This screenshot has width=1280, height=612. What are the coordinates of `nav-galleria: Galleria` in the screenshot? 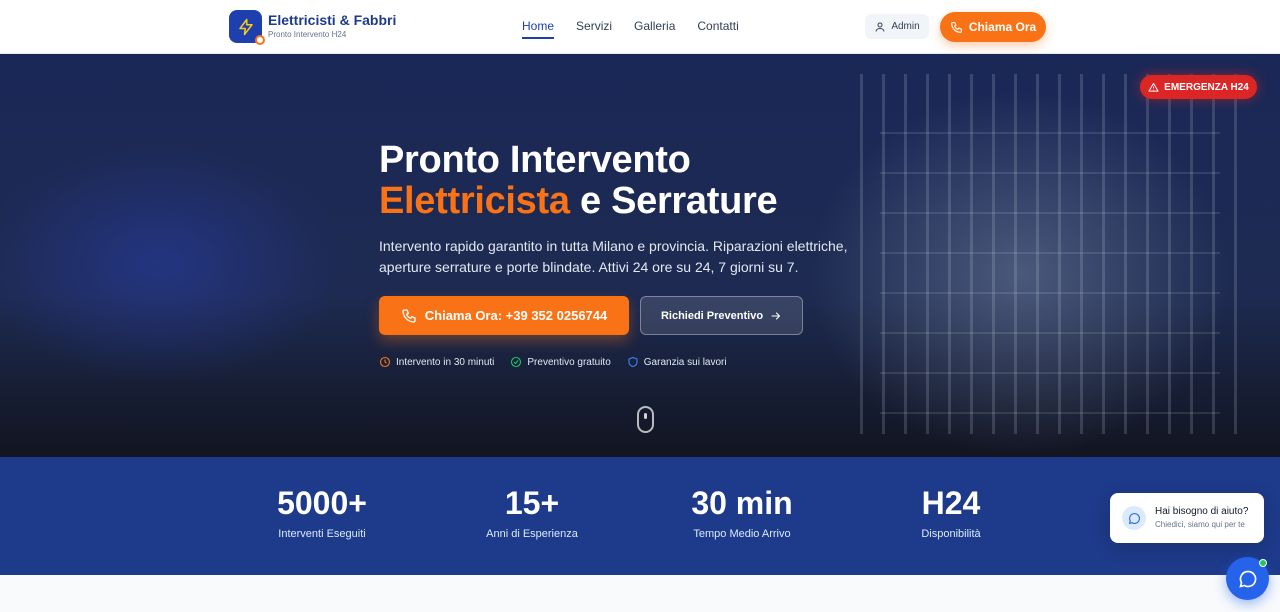 It's located at (654, 29).